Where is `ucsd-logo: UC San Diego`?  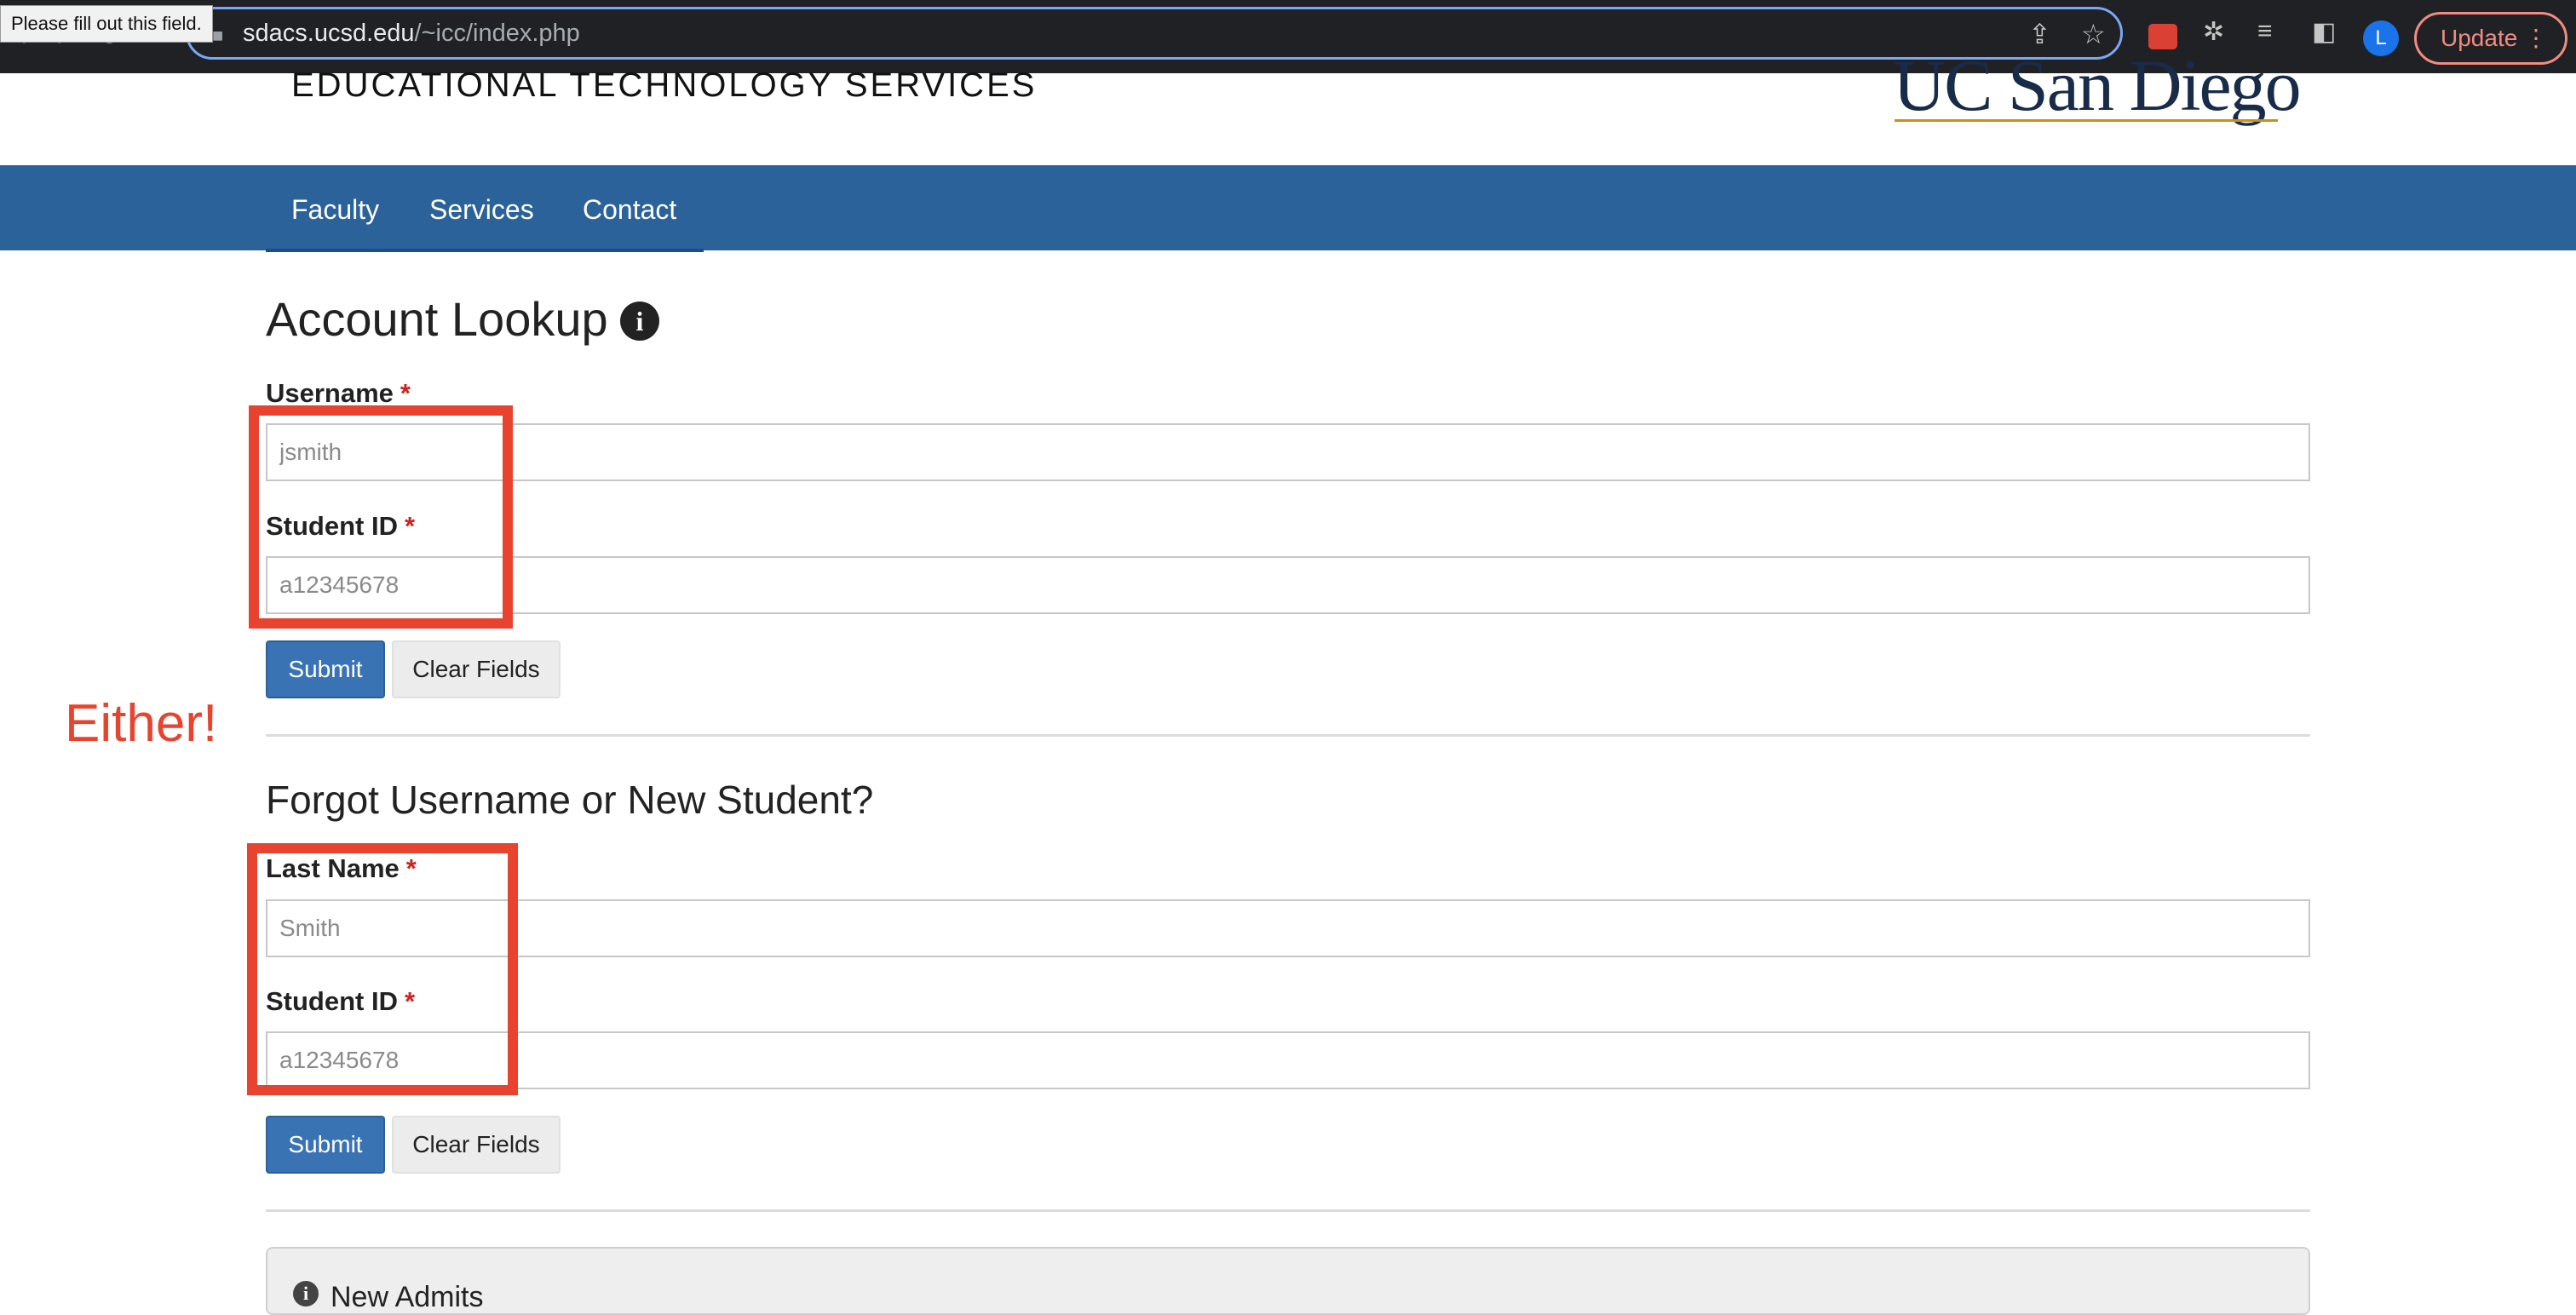
ucsd-logo: UC San Diego is located at coordinates (2098, 85).